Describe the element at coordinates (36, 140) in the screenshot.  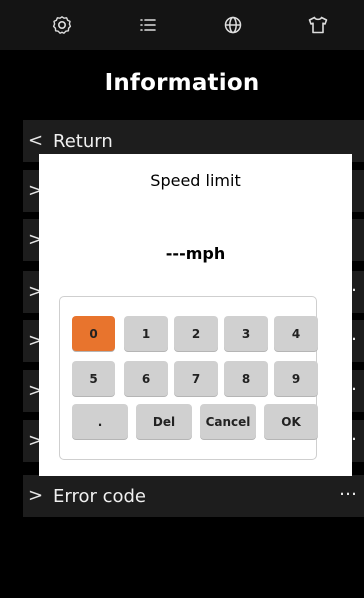
I see `chevron-left-icon: <` at that location.